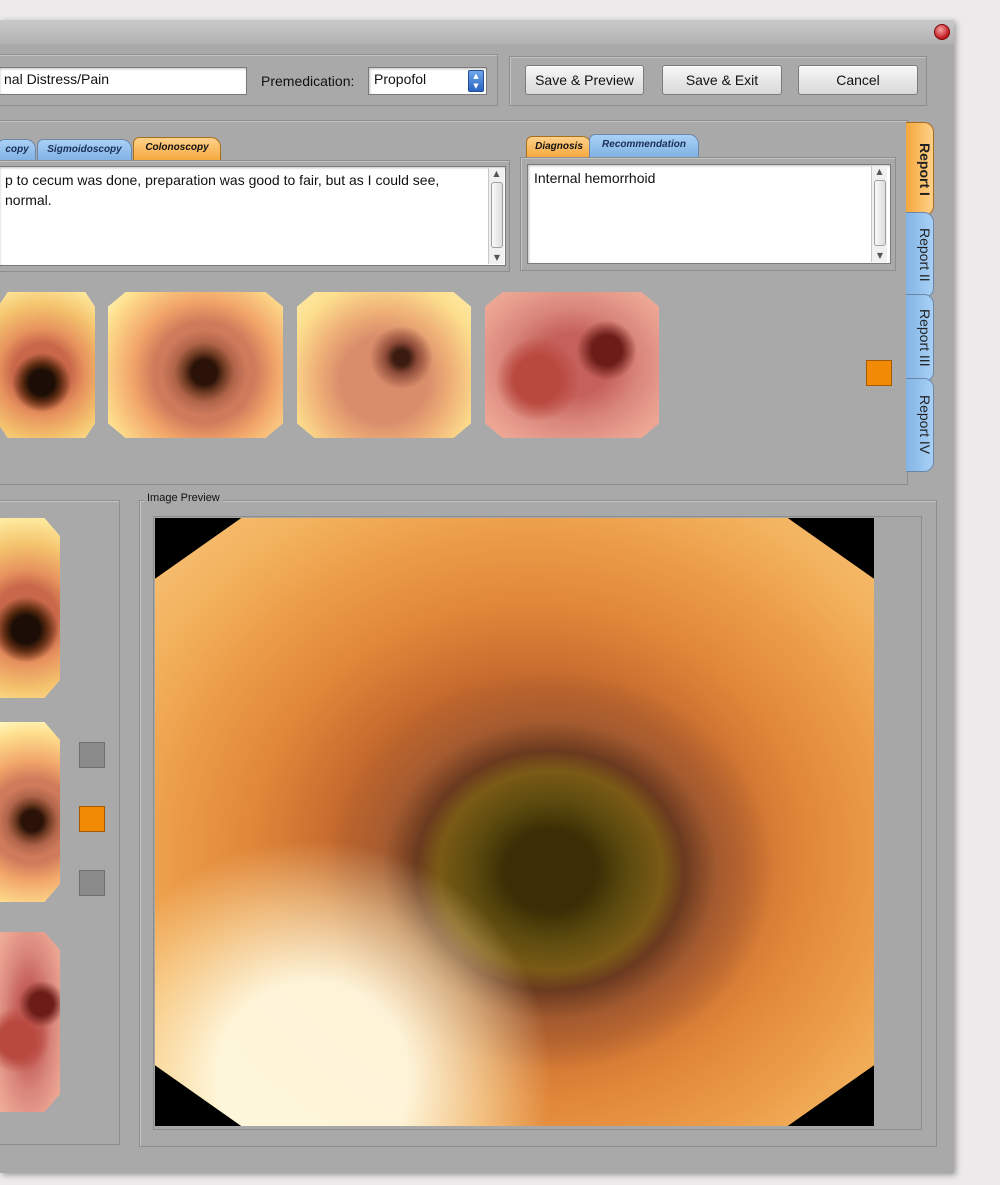 Image resolution: width=1000 pixels, height=1185 pixels. I want to click on premedication-dropdown-icon: ▲ ▼, so click(476, 81).